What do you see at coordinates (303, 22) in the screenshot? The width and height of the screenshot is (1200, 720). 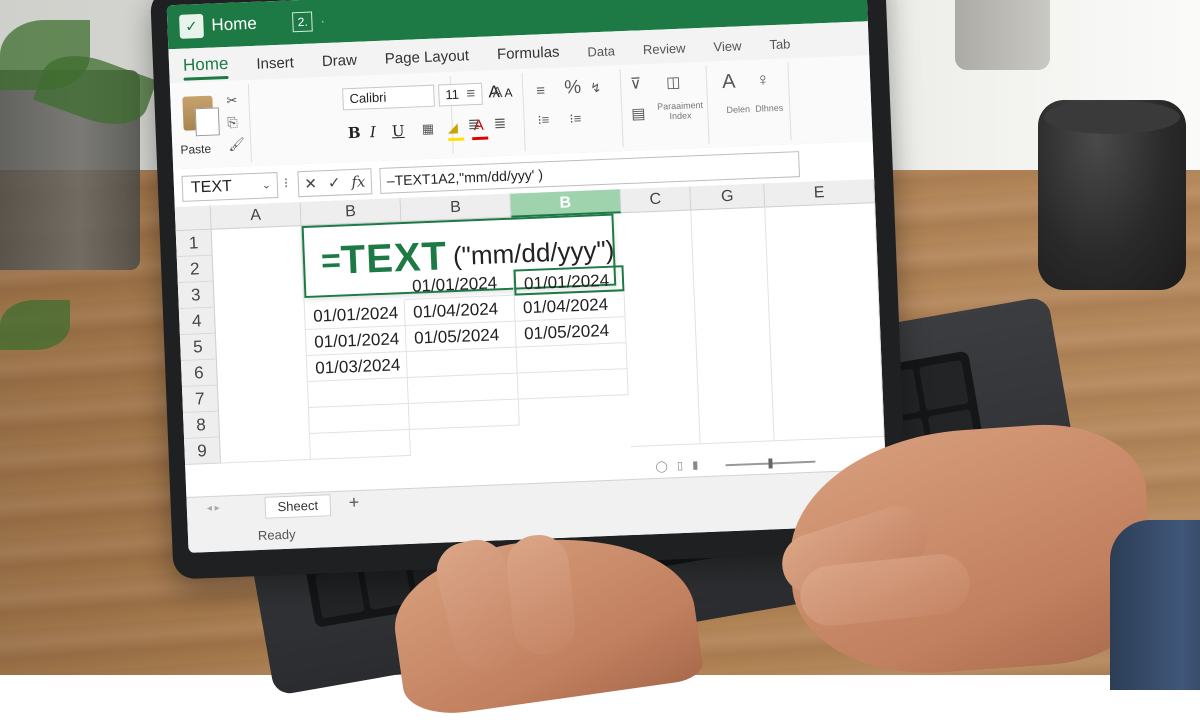 I see `quick-access-button: 2.` at bounding box center [303, 22].